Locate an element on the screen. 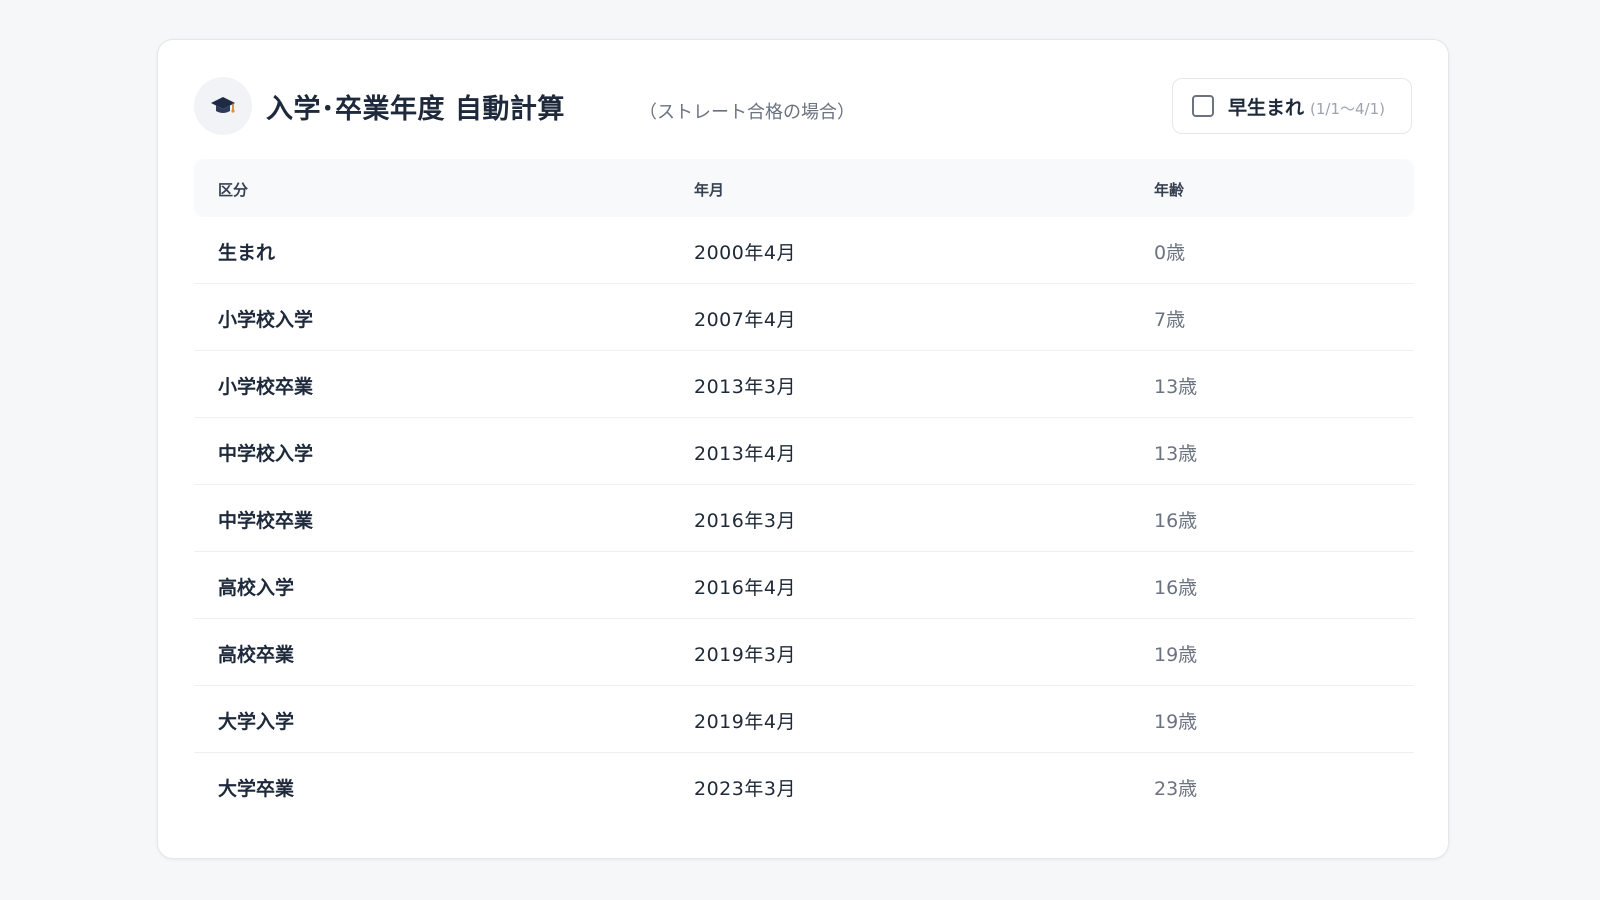 Image resolution: width=1600 pixels, height=900 pixels. table-row: 高校卒業 2019年3月 19歳 is located at coordinates (804, 652).